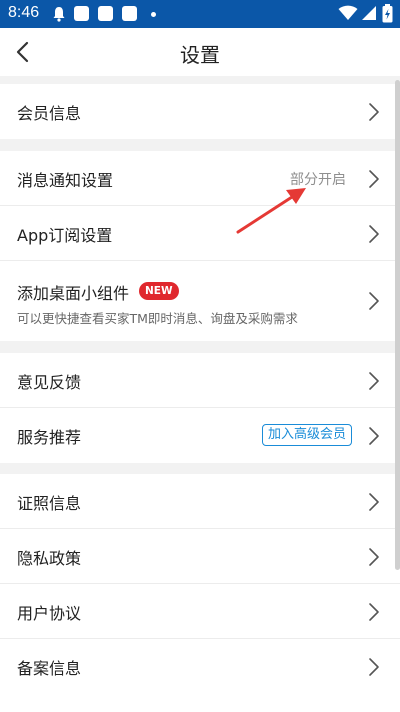 Image resolution: width=400 pixels, height=712 pixels. I want to click on more-notifications-dot-icon, so click(153, 14).